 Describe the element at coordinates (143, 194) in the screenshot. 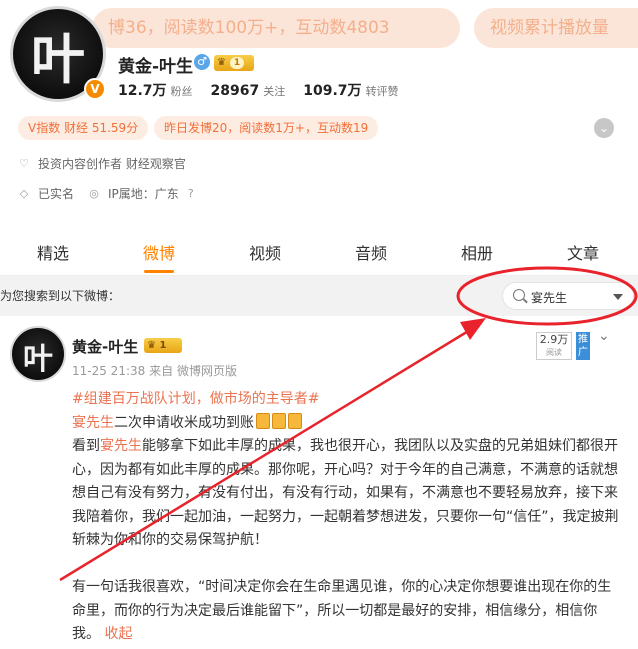

I see `ip-location-label: IP属地：广东` at that location.